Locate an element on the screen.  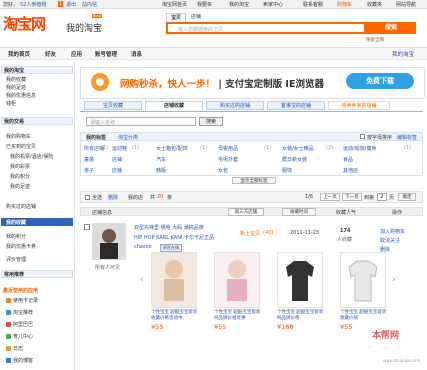
select-all-checkbox is located at coordinates (87, 197).